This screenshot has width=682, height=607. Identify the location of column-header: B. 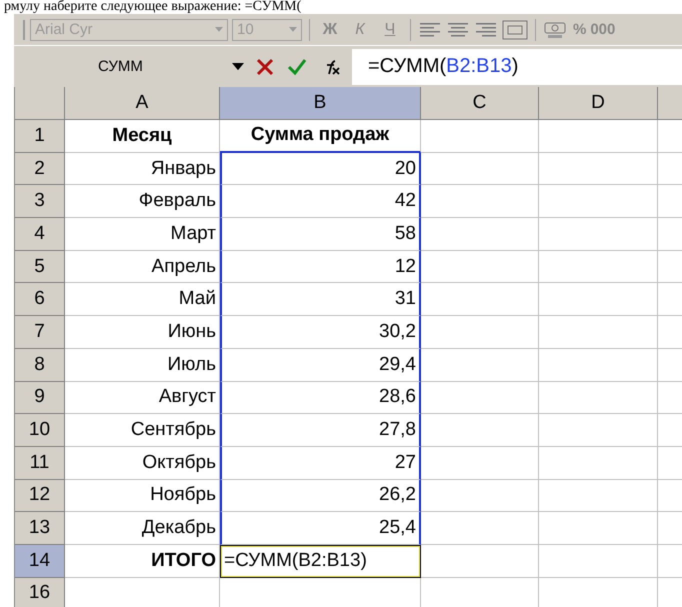
(320, 103).